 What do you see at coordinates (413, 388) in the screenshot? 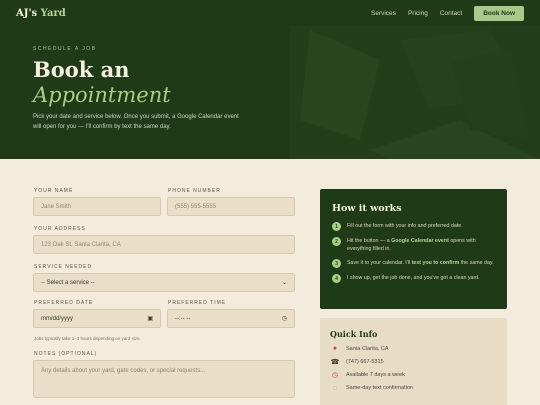
I see `quick-info-item: ◌ Same-day text confirmation` at bounding box center [413, 388].